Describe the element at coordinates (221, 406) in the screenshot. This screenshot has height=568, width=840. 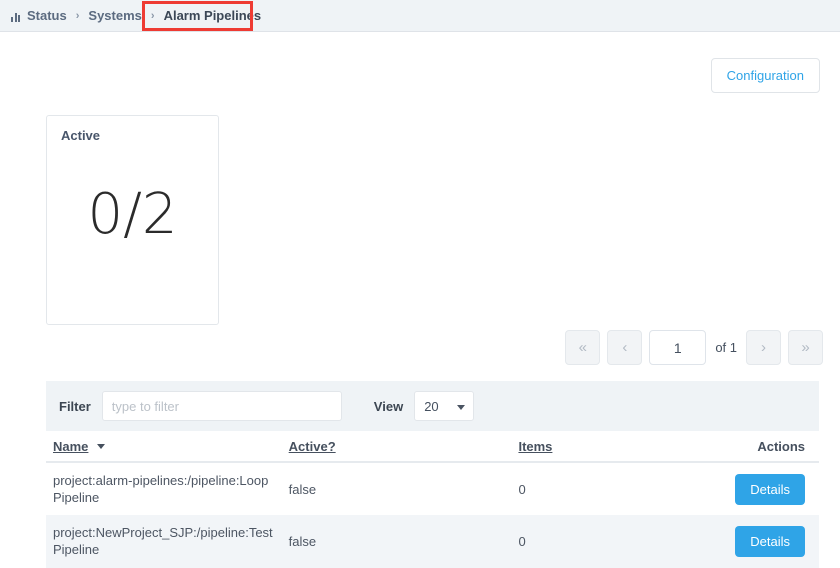
I see `filter-input` at that location.